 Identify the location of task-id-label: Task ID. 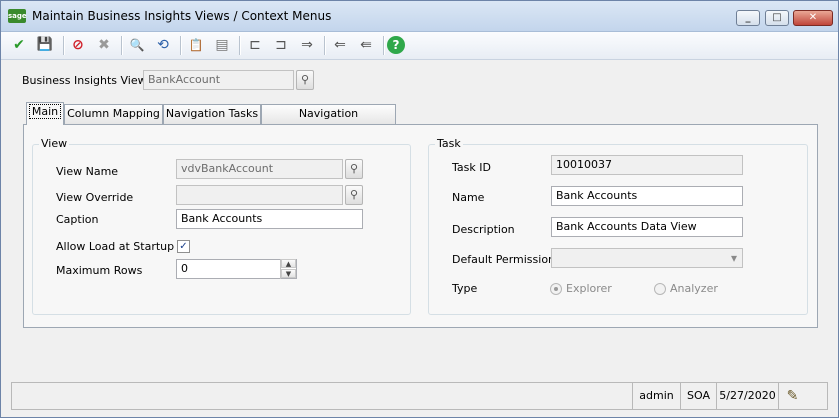
(471, 167).